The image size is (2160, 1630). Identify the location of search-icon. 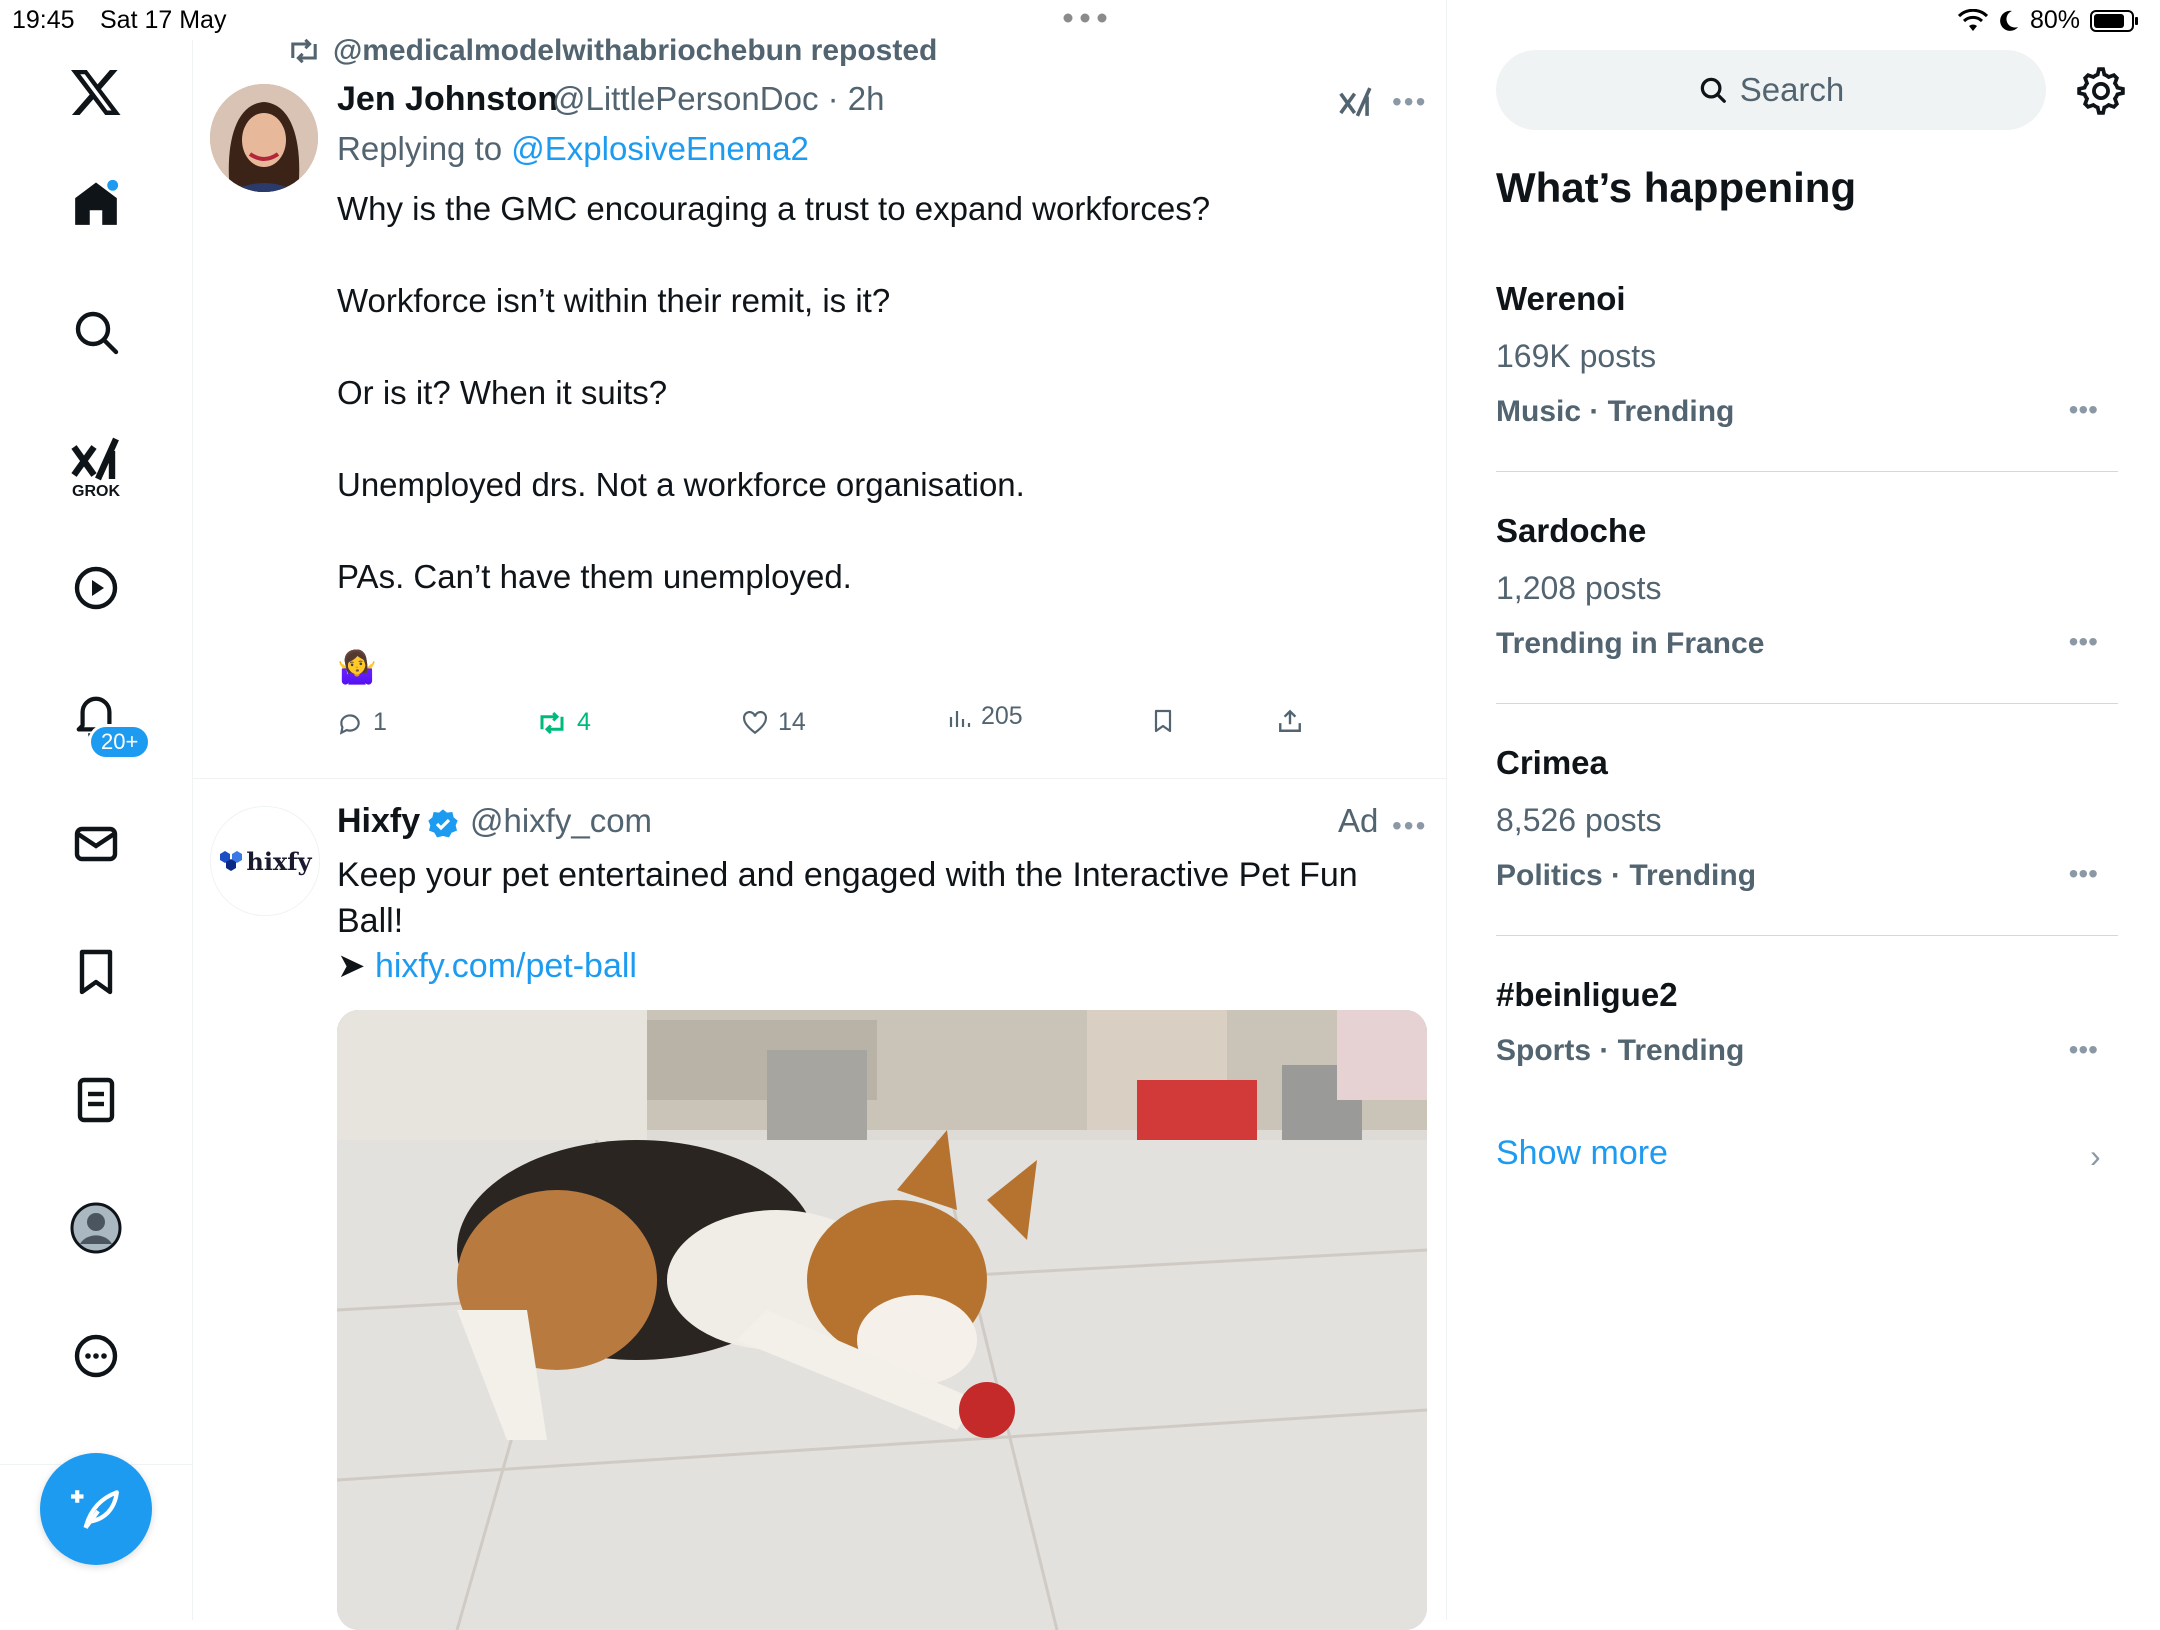
(1713, 90).